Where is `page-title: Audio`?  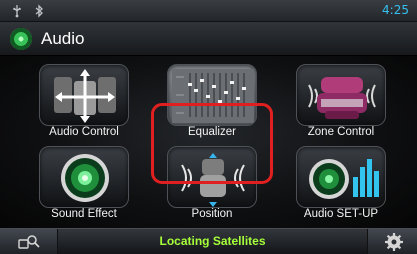 page-title: Audio is located at coordinates (63, 38).